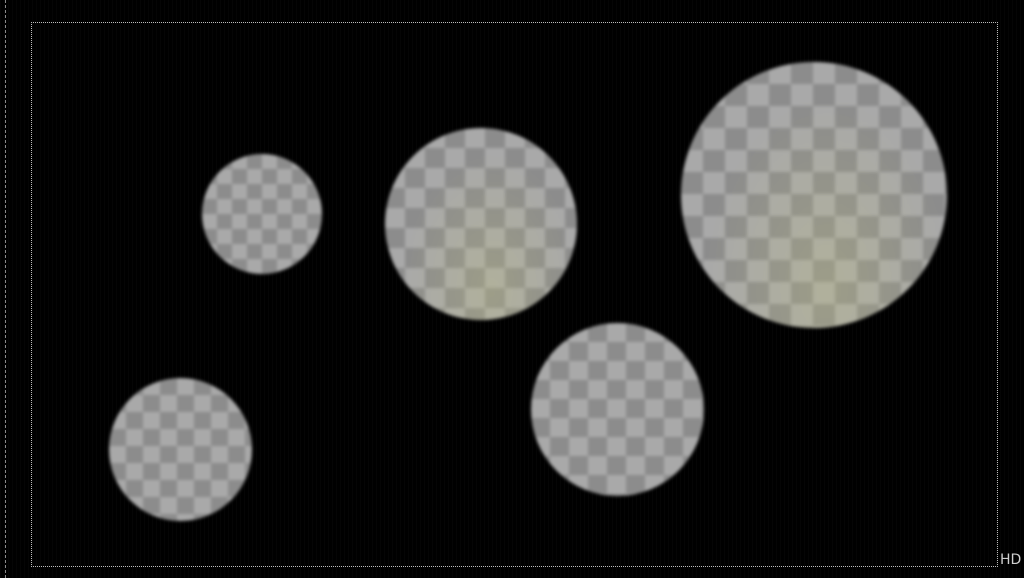  What do you see at coordinates (481, 224) in the screenshot?
I see `disc-medium-center` at bounding box center [481, 224].